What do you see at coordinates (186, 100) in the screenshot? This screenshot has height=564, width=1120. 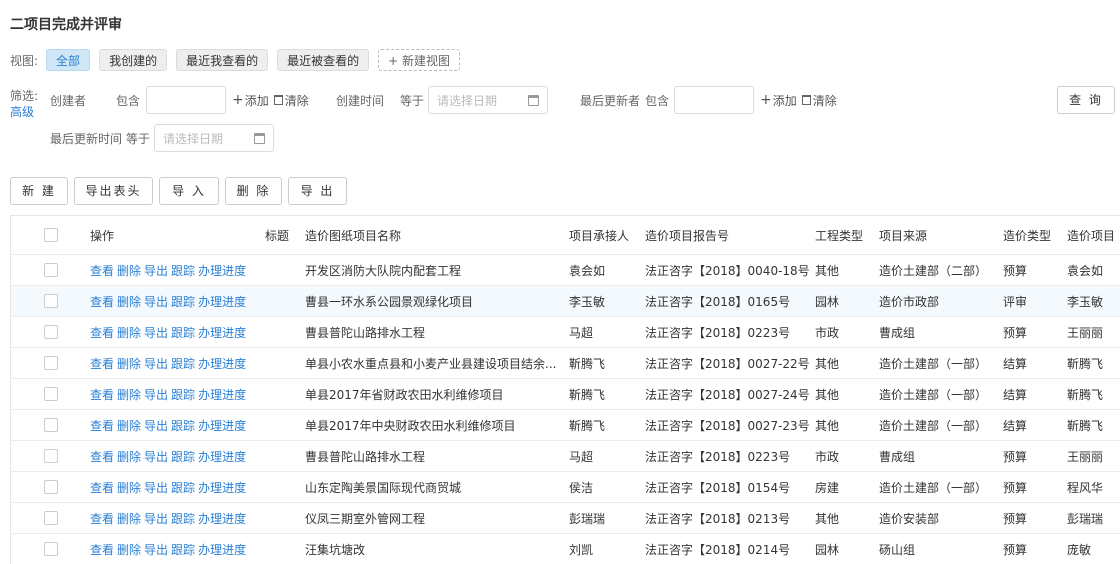 I see `creator-input` at bounding box center [186, 100].